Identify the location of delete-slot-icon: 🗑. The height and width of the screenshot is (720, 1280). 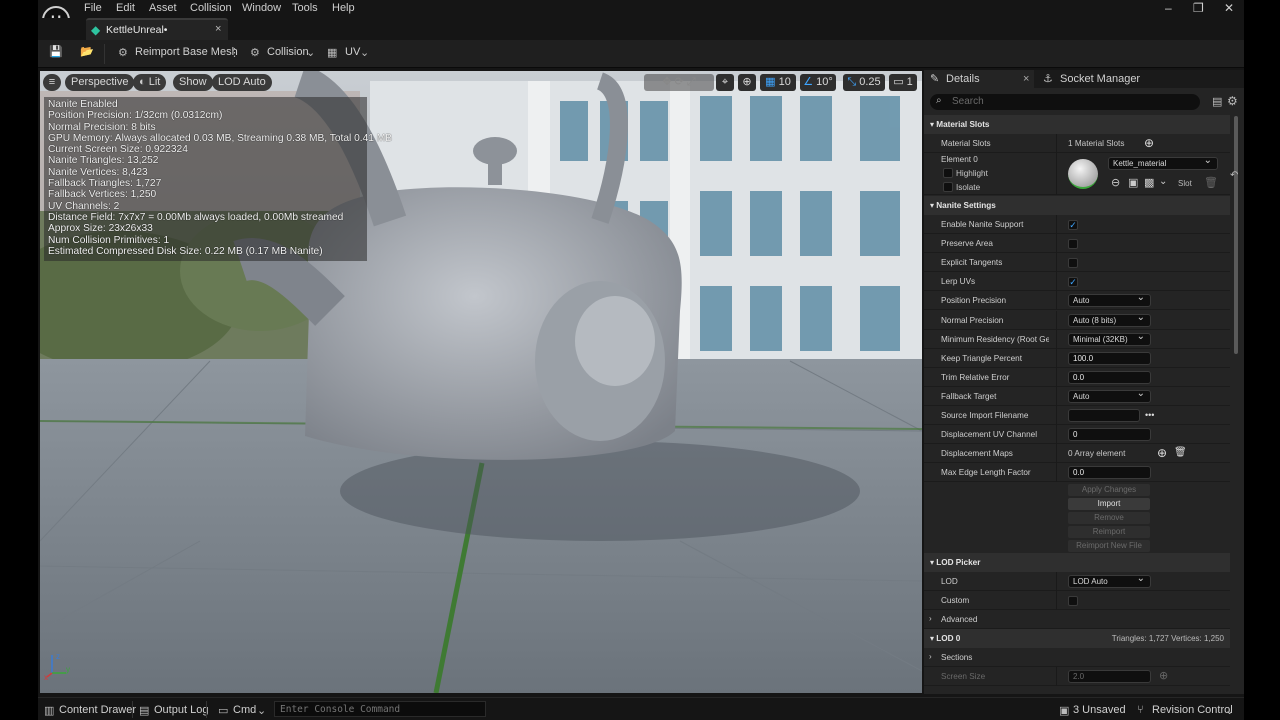
(1211, 182).